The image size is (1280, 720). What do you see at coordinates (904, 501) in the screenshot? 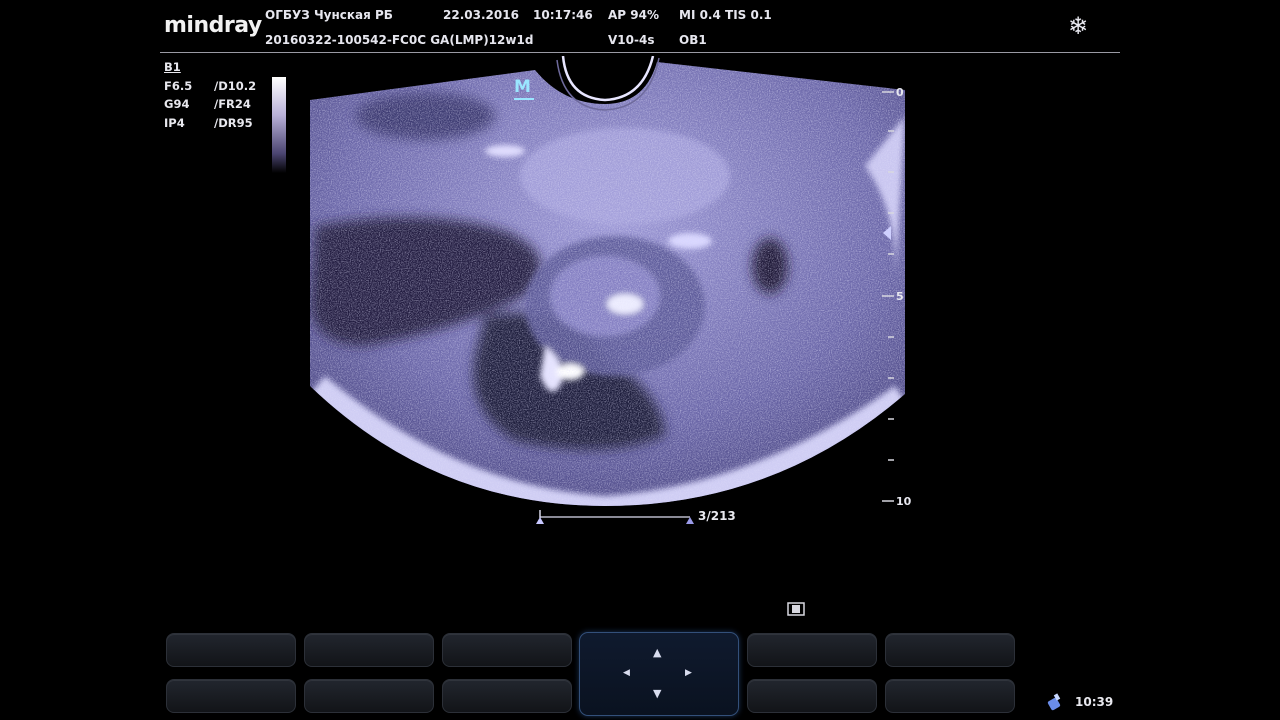
I see `depth-label-10: 10` at bounding box center [904, 501].